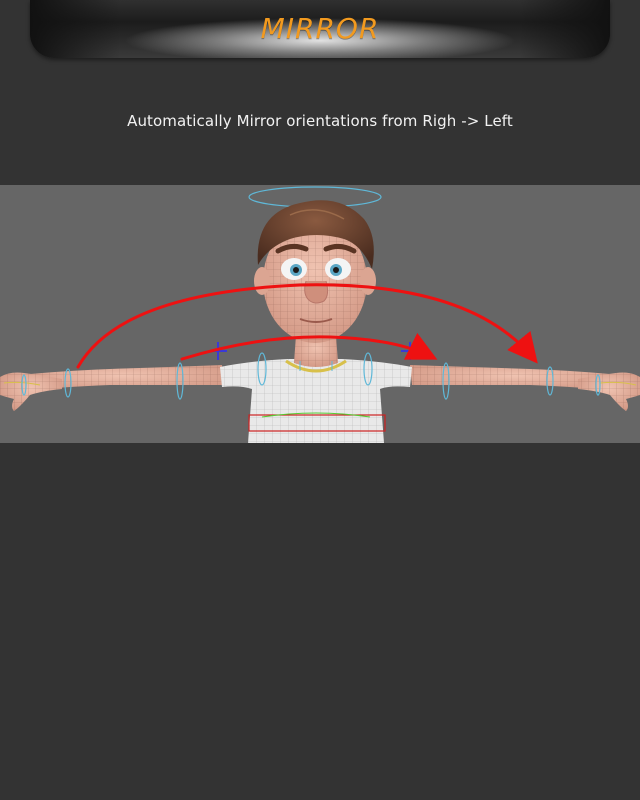 Image resolution: width=640 pixels, height=800 pixels. Describe the element at coordinates (112, 388) in the screenshot. I see `left-arm` at that location.